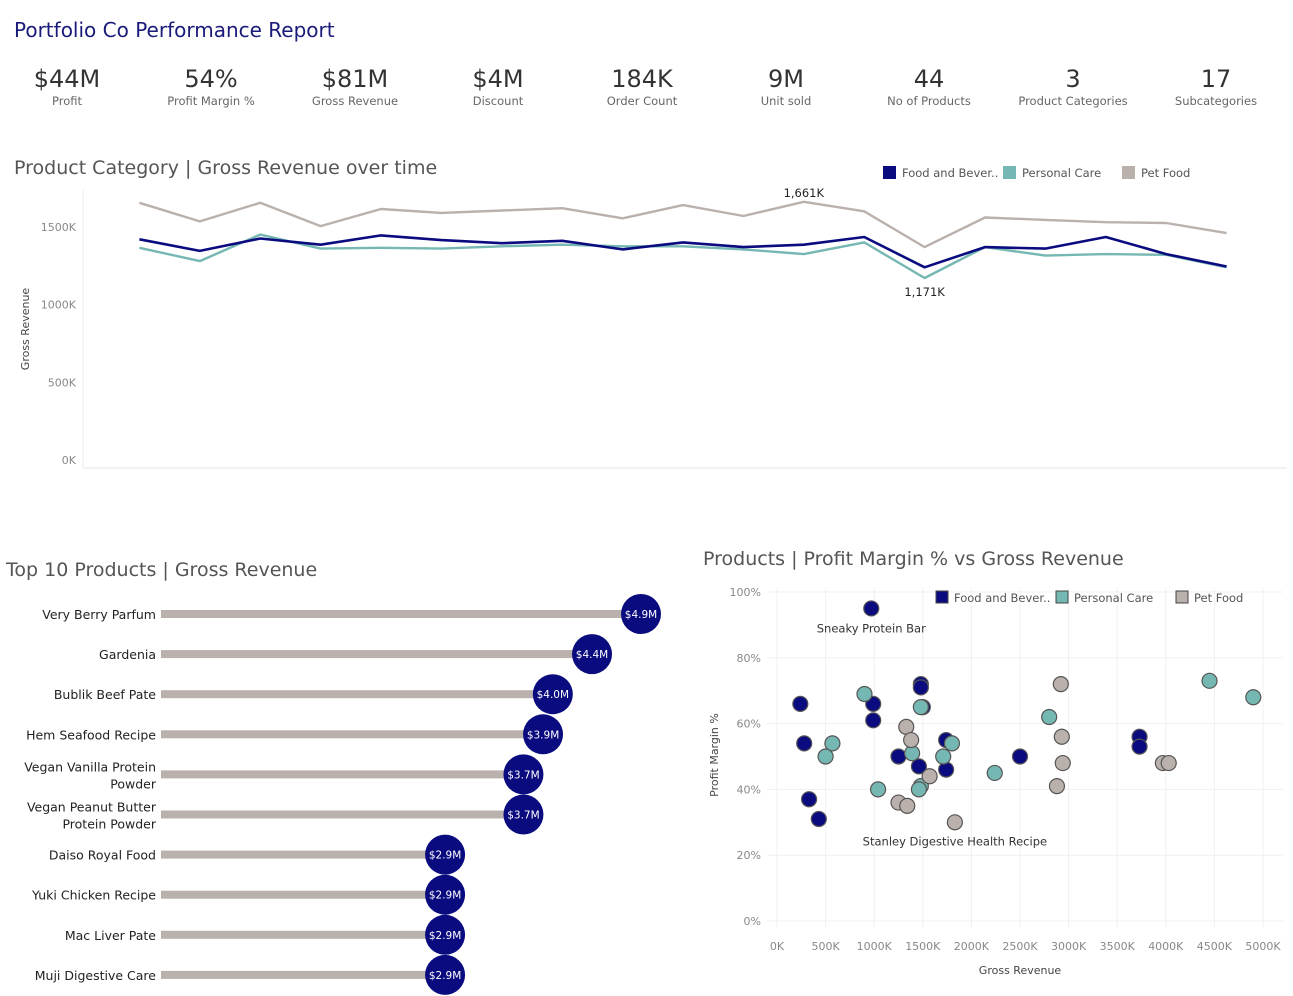 Image resolution: width=1293 pixels, height=996 pixels. Describe the element at coordinates (1073, 79) in the screenshot. I see `kpi-value: 3` at that location.